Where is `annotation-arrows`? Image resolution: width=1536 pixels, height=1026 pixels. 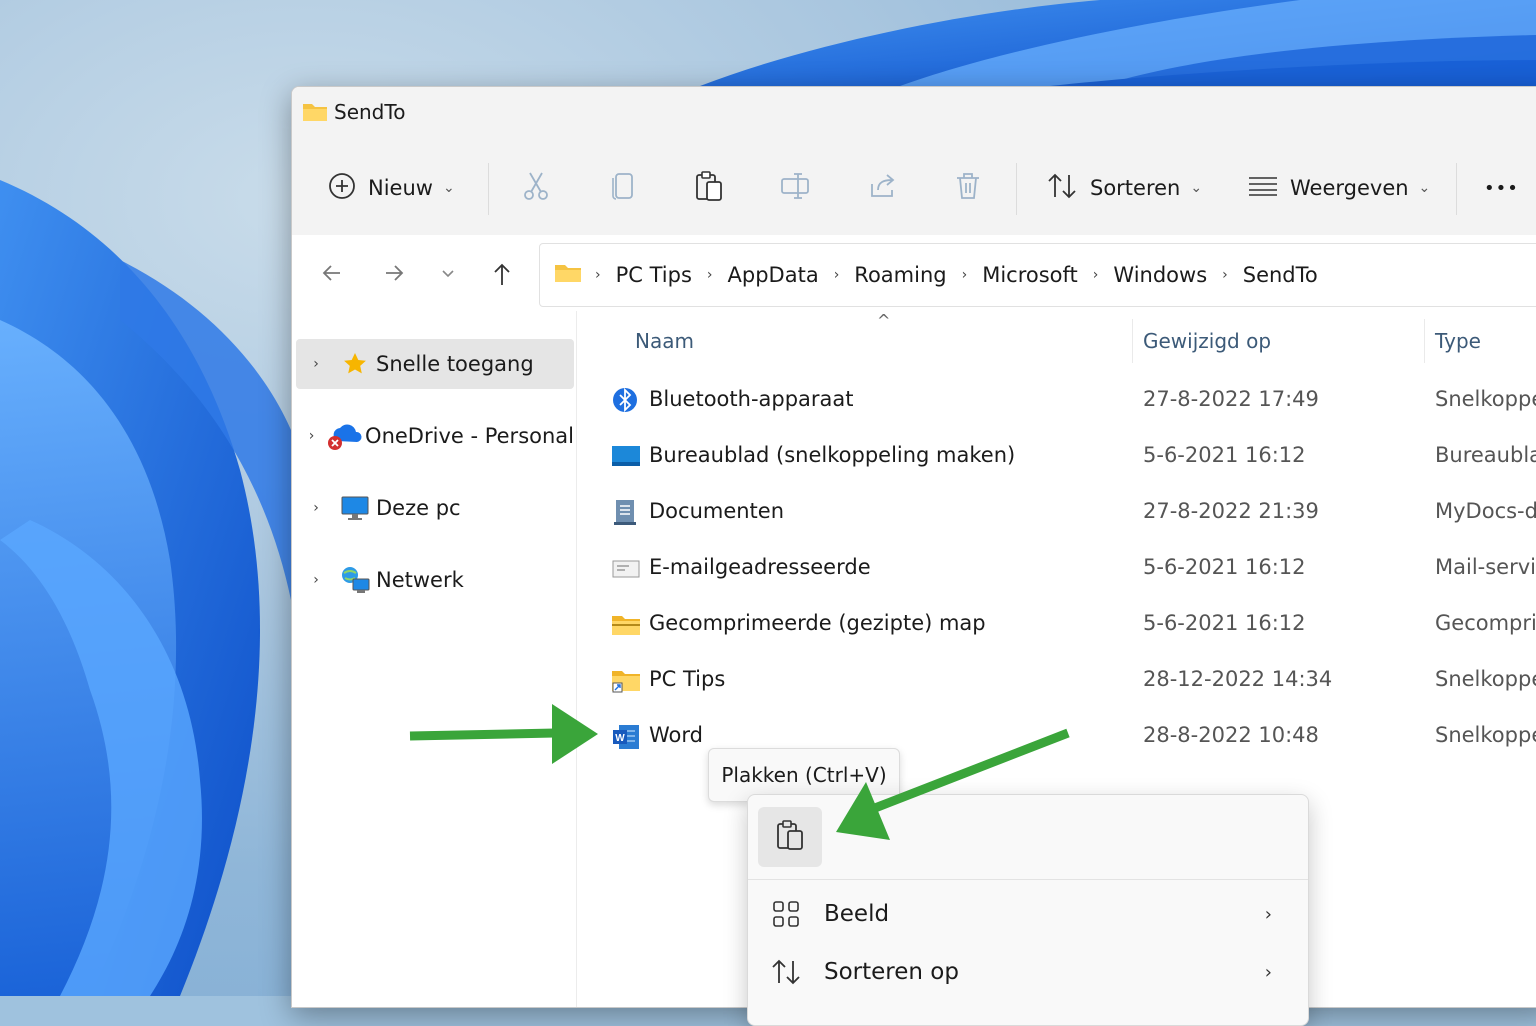 annotation-arrows is located at coordinates (739, 772).